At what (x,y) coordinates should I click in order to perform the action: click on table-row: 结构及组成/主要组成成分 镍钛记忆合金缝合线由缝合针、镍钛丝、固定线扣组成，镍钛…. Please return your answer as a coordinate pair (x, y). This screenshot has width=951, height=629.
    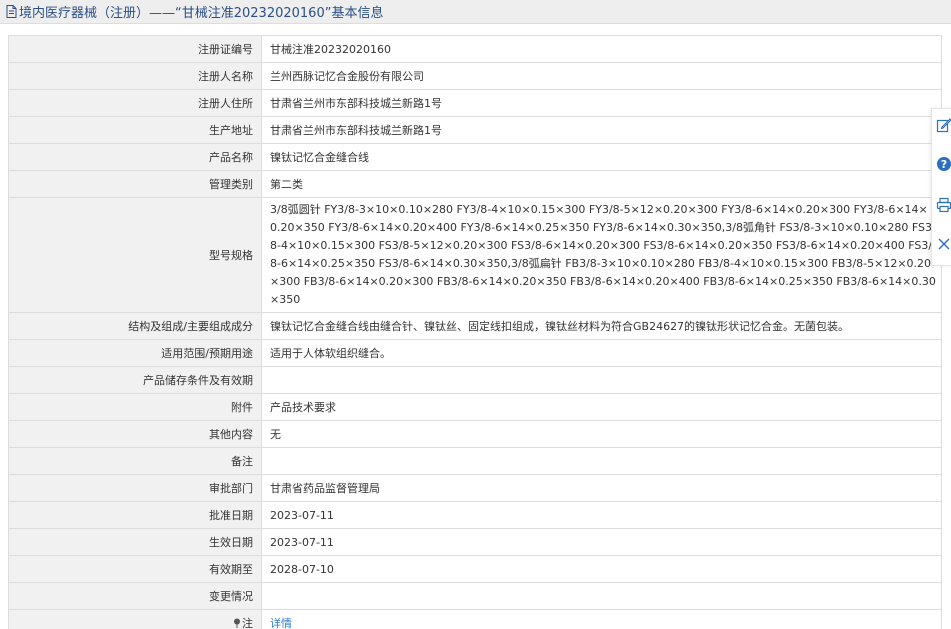
    Looking at the image, I should click on (475, 326).